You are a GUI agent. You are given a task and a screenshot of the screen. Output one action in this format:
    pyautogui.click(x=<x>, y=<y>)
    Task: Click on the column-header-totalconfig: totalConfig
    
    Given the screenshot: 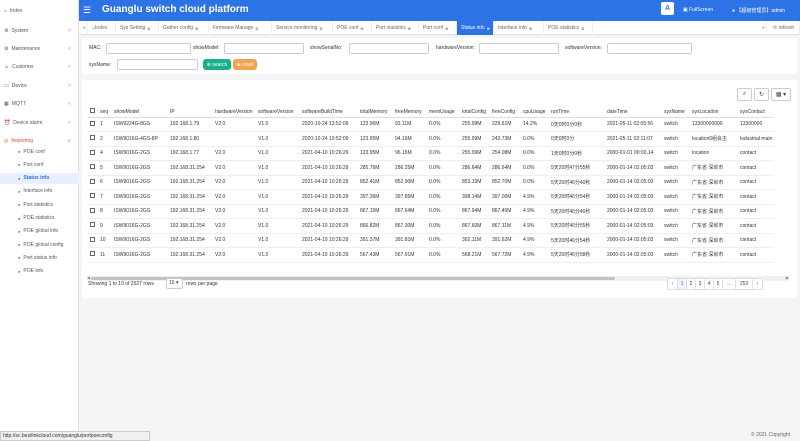 What is the action you would take?
    pyautogui.click(x=475, y=112)
    